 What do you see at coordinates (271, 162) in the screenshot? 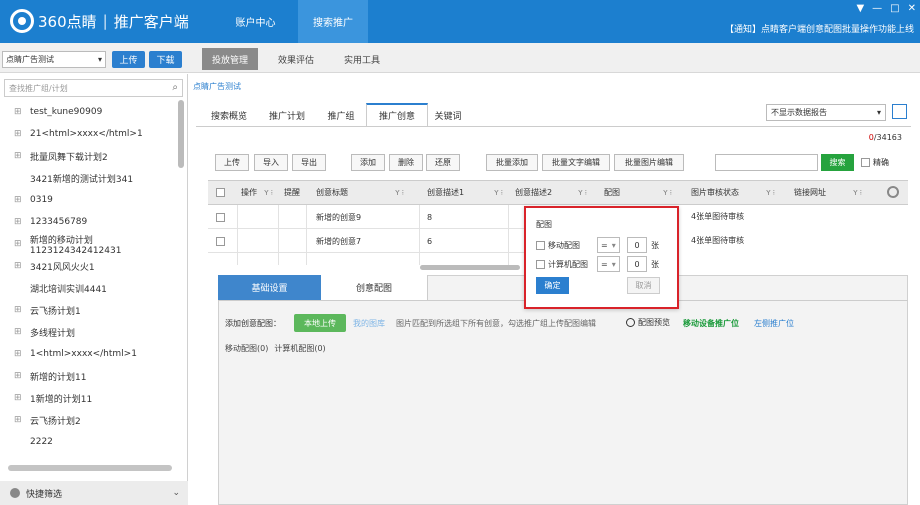
I see `toolbar-import-button: 导入` at bounding box center [271, 162].